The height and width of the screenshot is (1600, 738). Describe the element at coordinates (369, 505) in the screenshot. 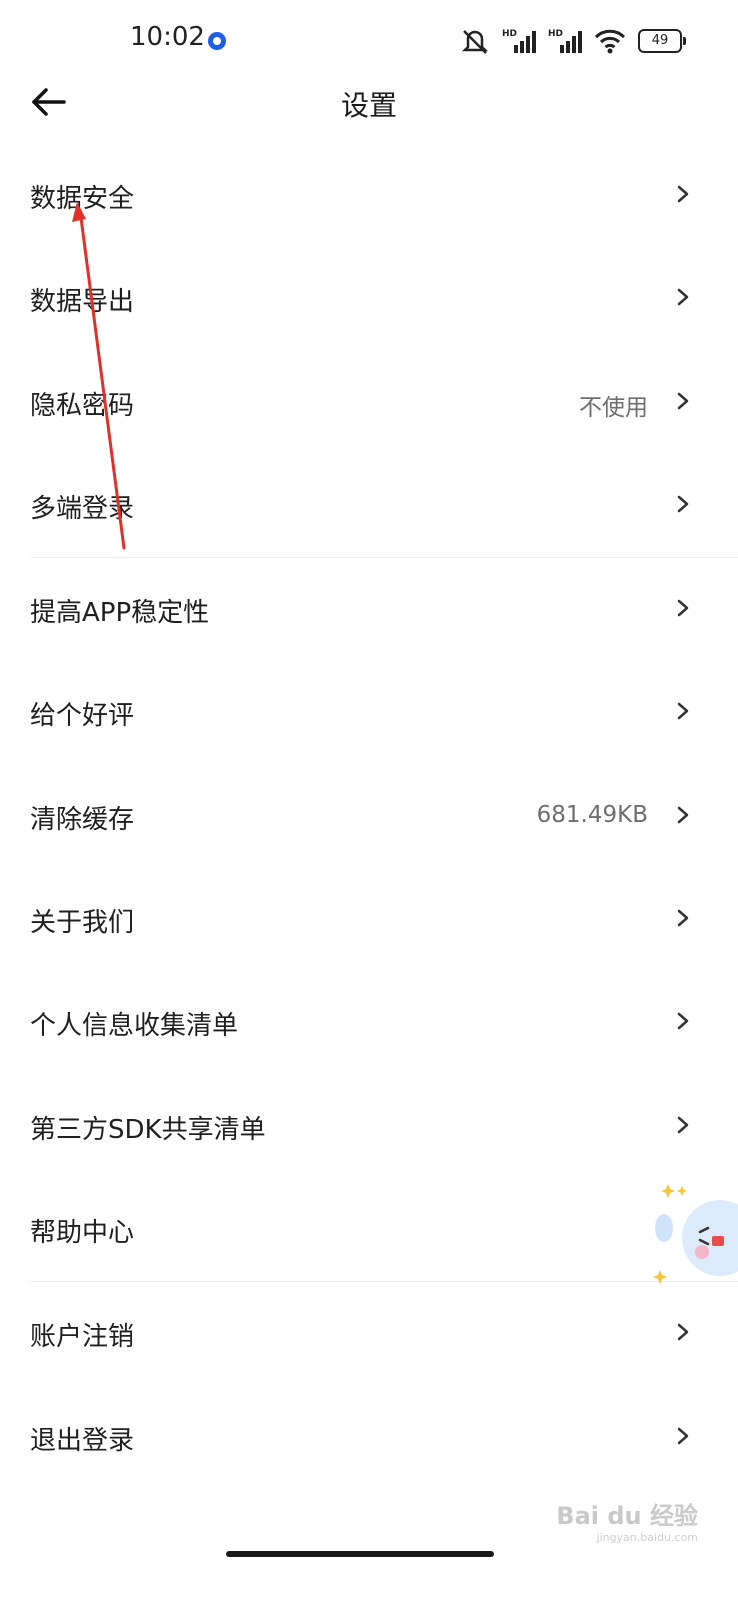

I see `setting-multi-device-login: 多端登录` at that location.